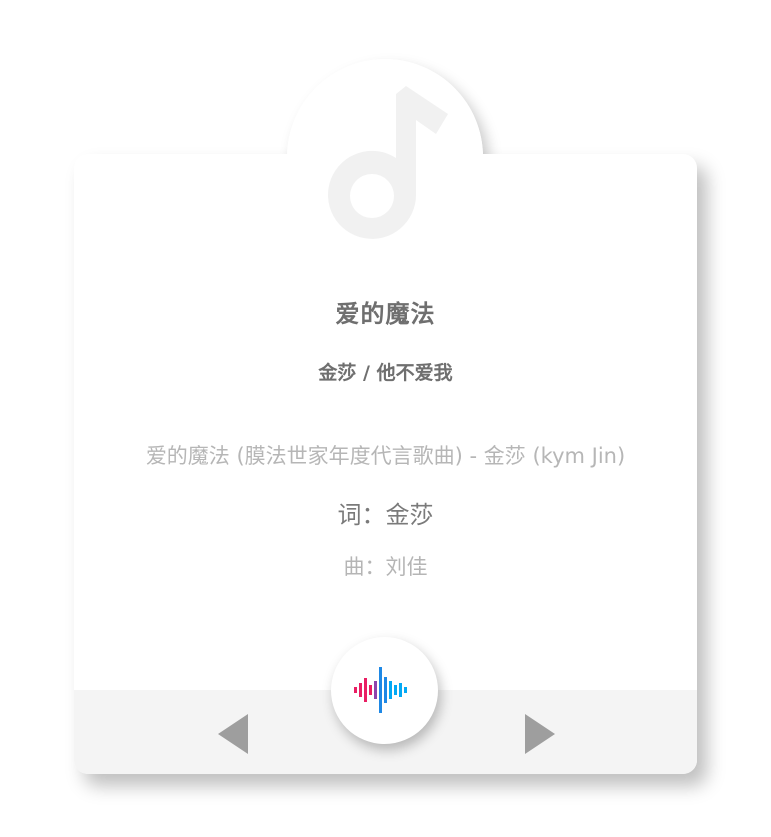 The image size is (771, 837). What do you see at coordinates (380, 690) in the screenshot?
I see `audio-waveform-icon` at bounding box center [380, 690].